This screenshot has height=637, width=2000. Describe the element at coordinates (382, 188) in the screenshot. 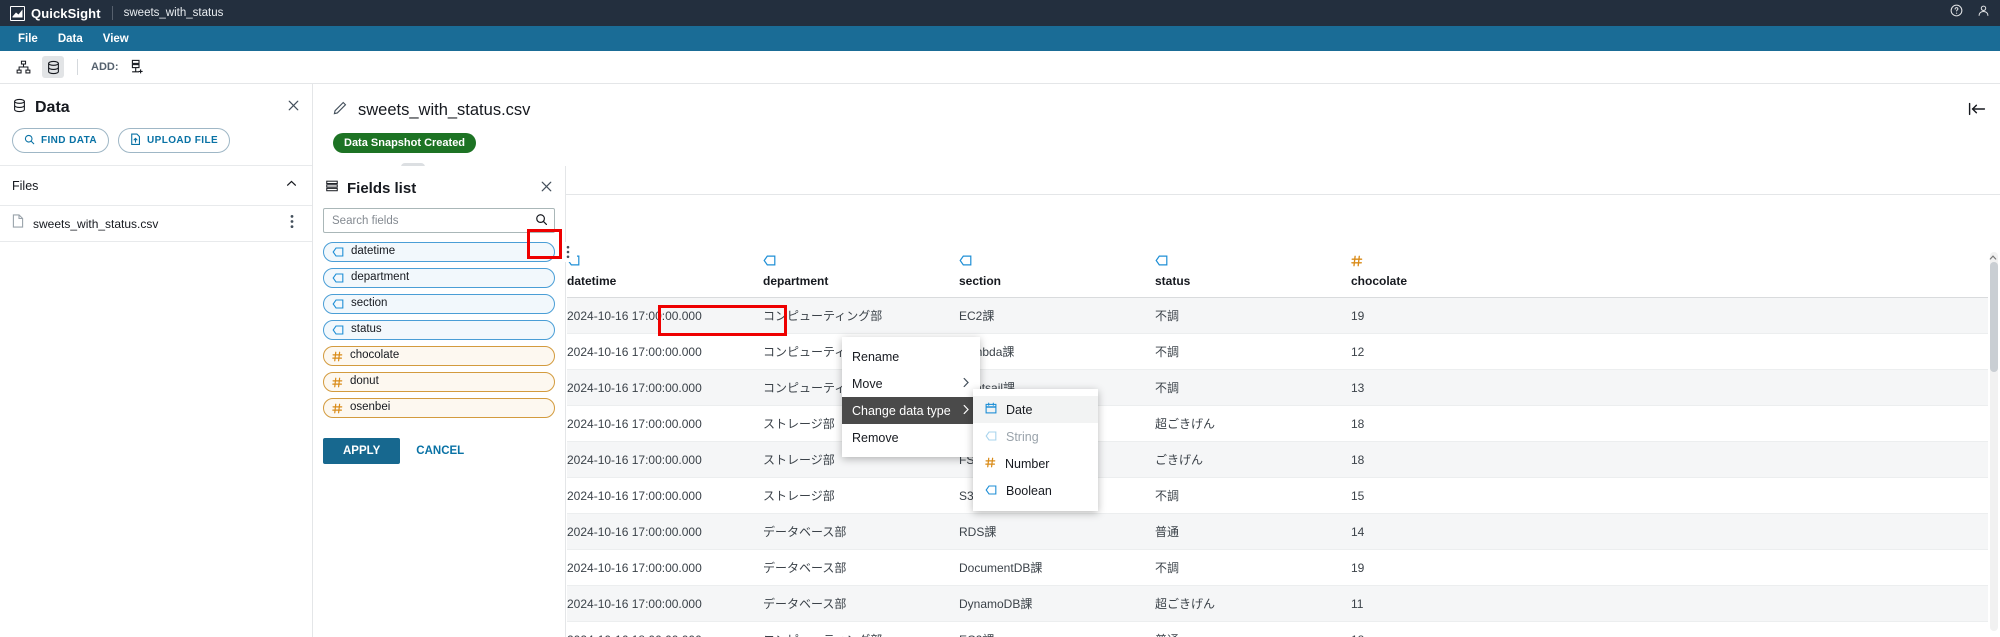

I see `fields-list-title: Fields list` at that location.